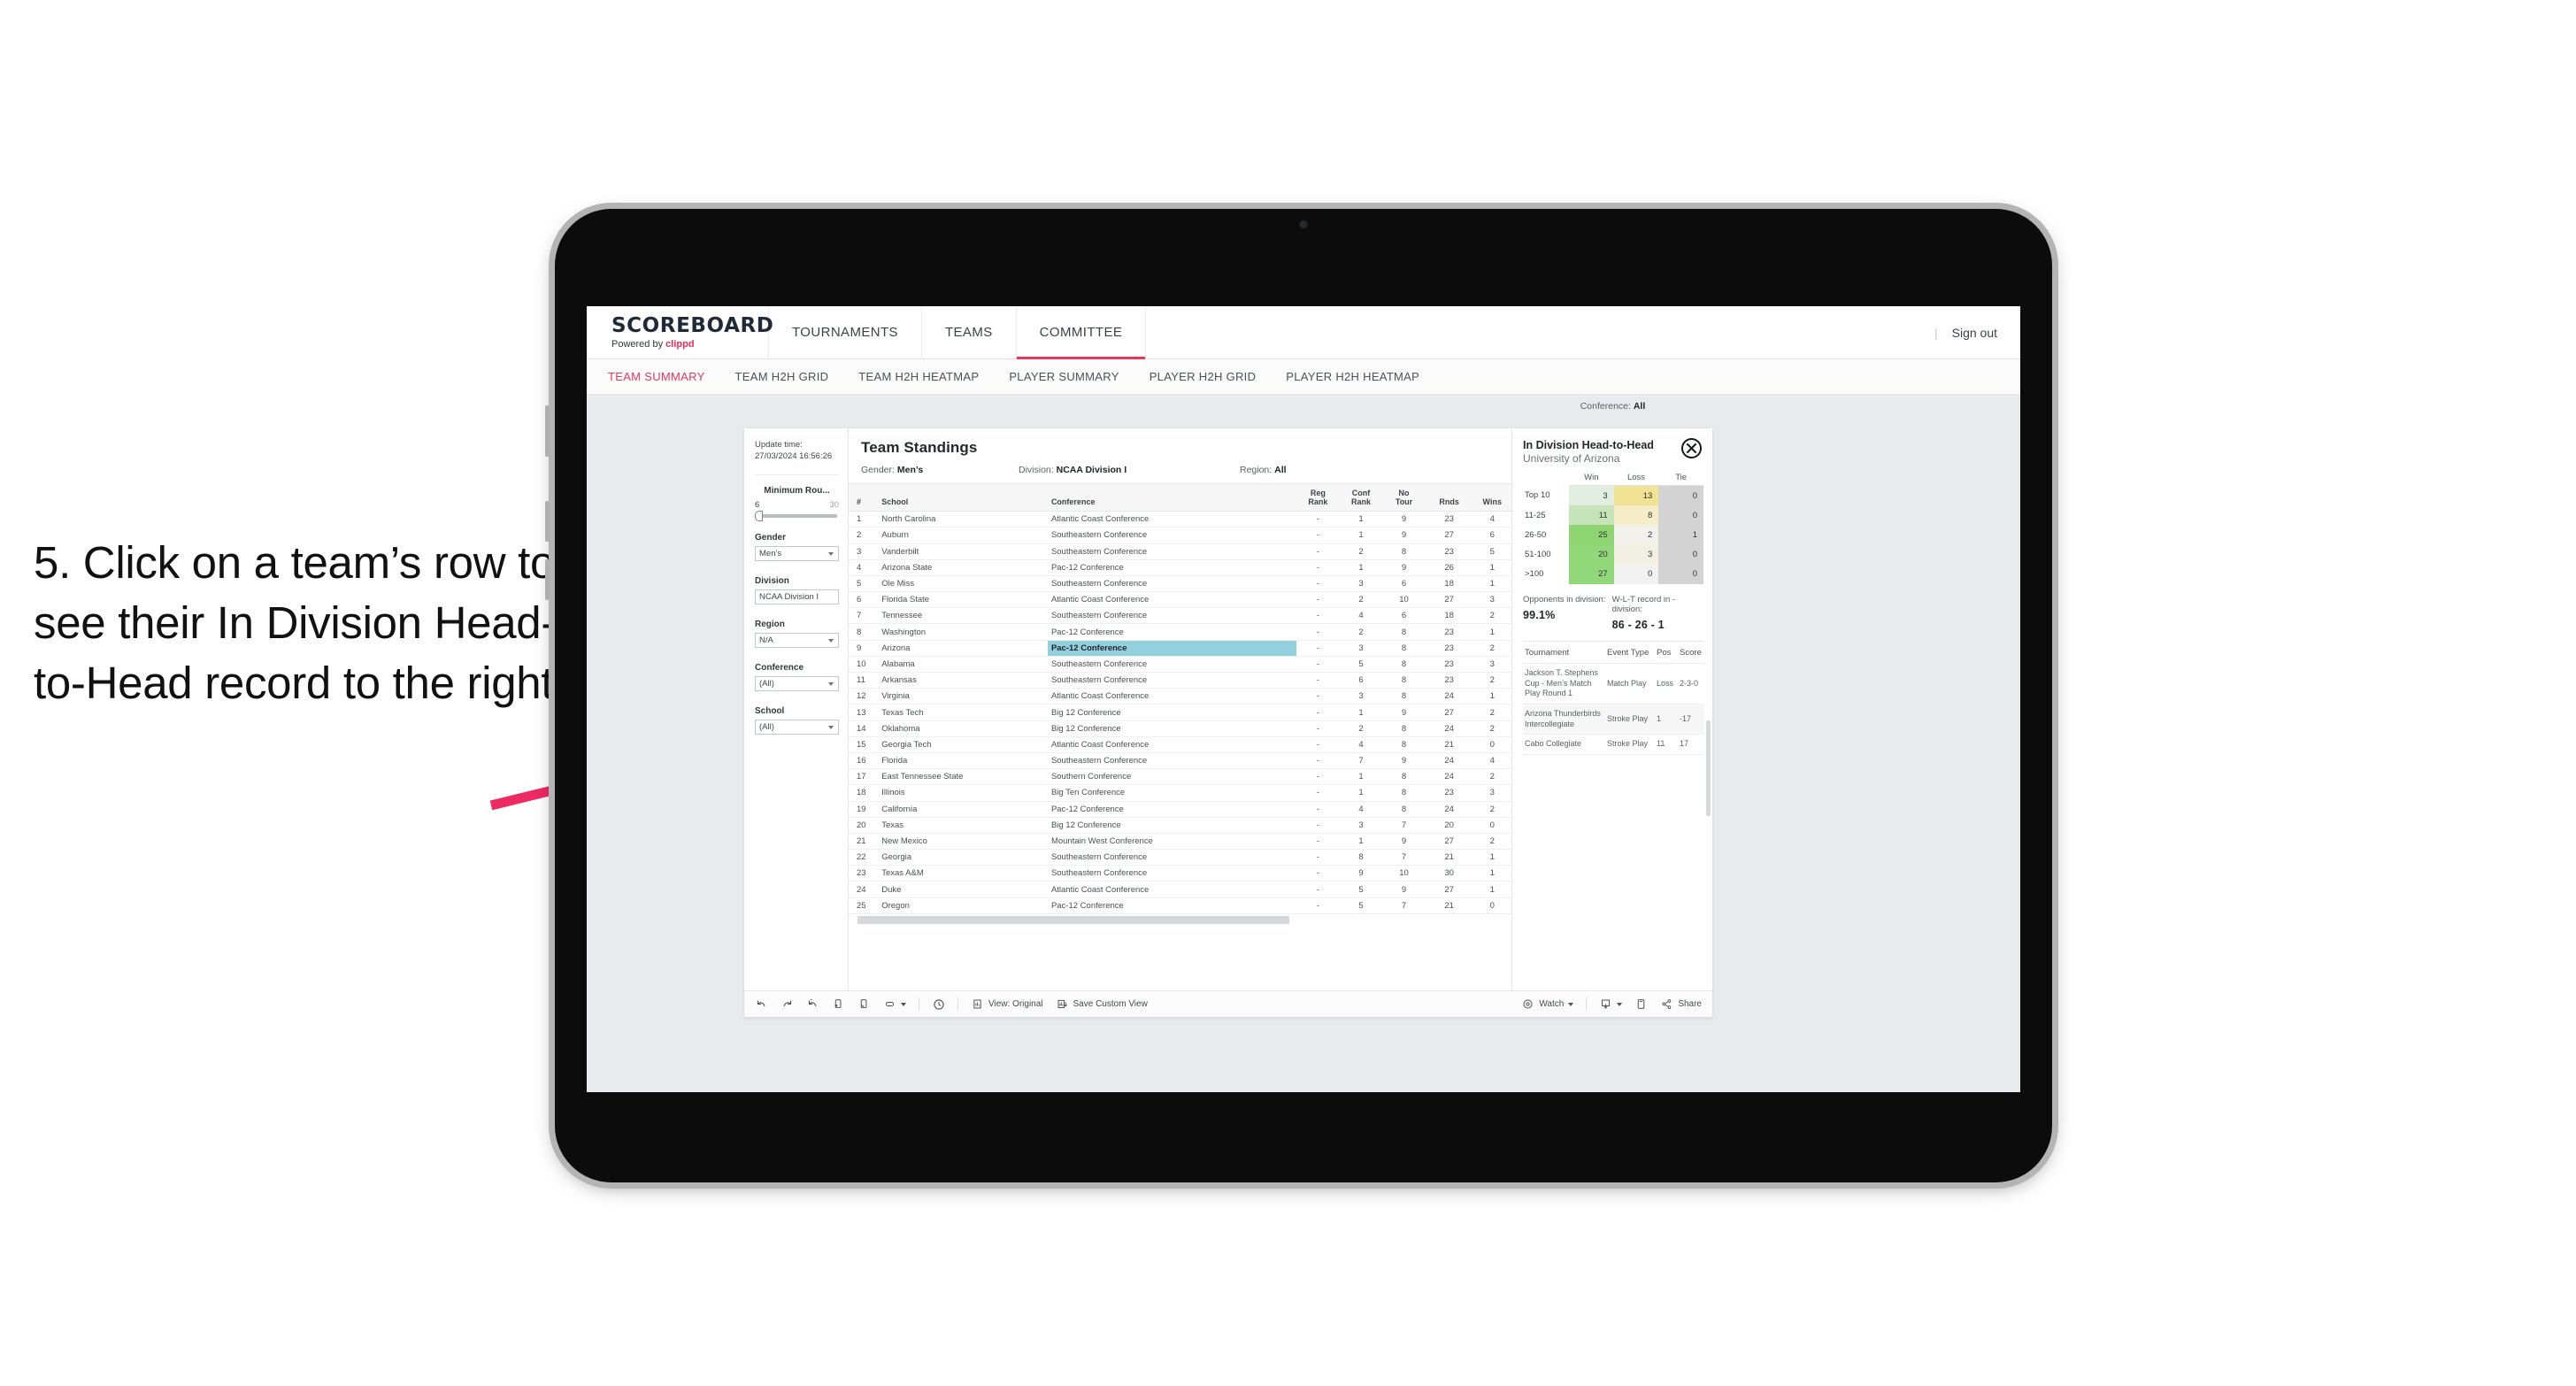 The image size is (2576, 1386). What do you see at coordinates (1180, 761) in the screenshot?
I see `table-row: 16 Florida Southeastern Conference -7 9 24 4` at bounding box center [1180, 761].